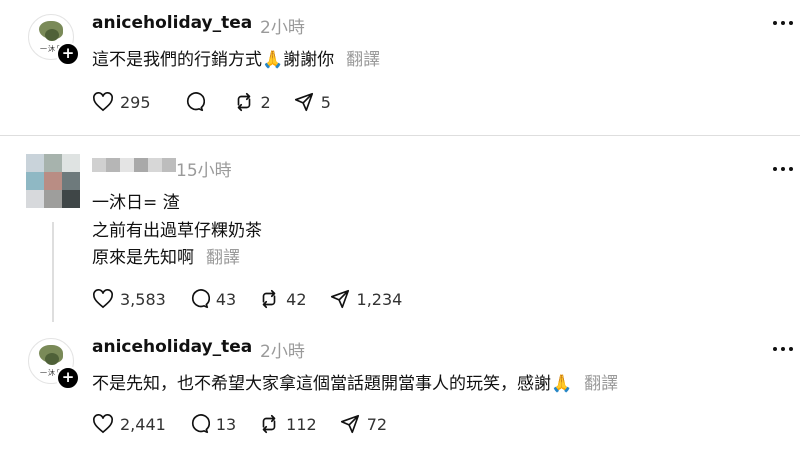  I want to click on comment-button: 13, so click(212, 424).